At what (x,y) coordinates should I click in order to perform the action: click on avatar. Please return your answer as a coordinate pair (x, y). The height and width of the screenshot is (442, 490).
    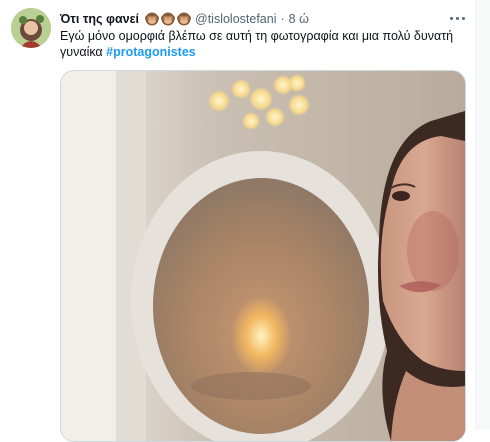
    Looking at the image, I should click on (31, 28).